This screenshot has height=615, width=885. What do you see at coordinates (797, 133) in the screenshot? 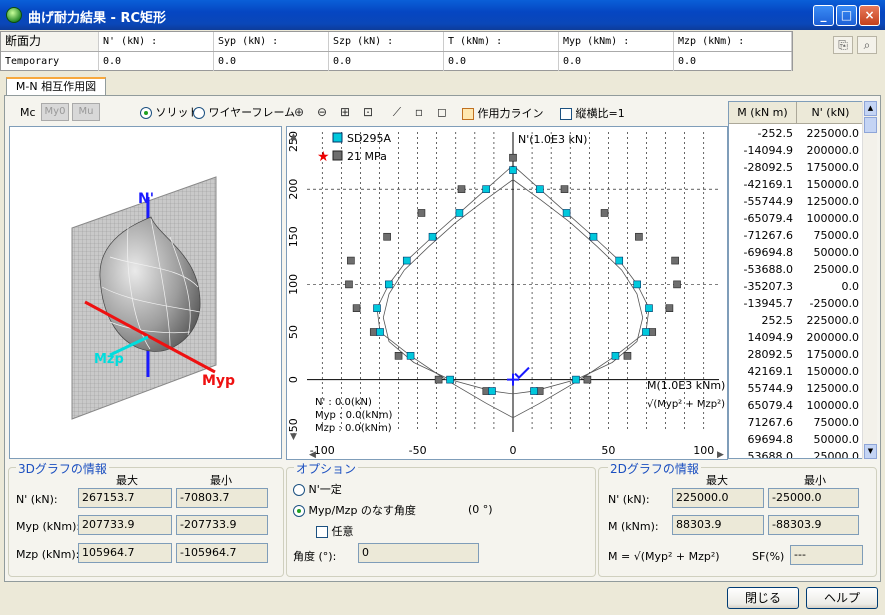
I see `mn-table-row: -252.5 225000.0` at bounding box center [797, 133].